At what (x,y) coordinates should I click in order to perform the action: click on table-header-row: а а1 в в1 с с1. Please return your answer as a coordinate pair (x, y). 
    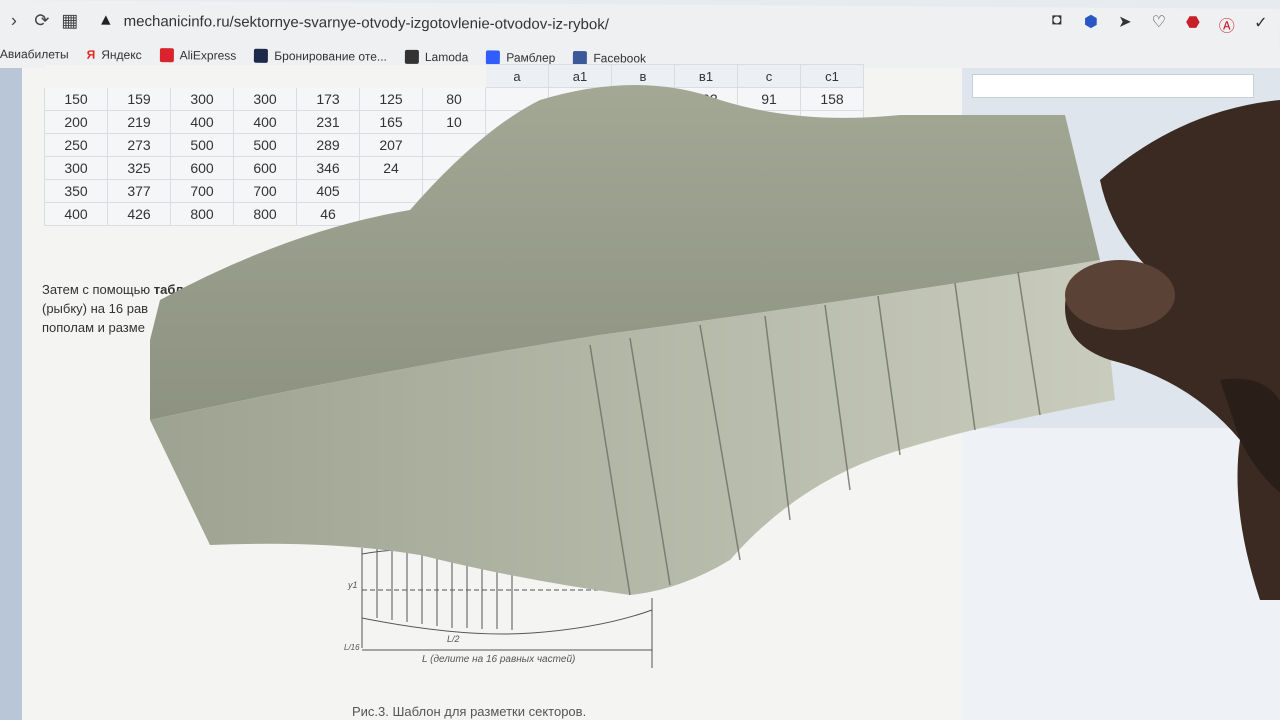
    Looking at the image, I should click on (454, 76).